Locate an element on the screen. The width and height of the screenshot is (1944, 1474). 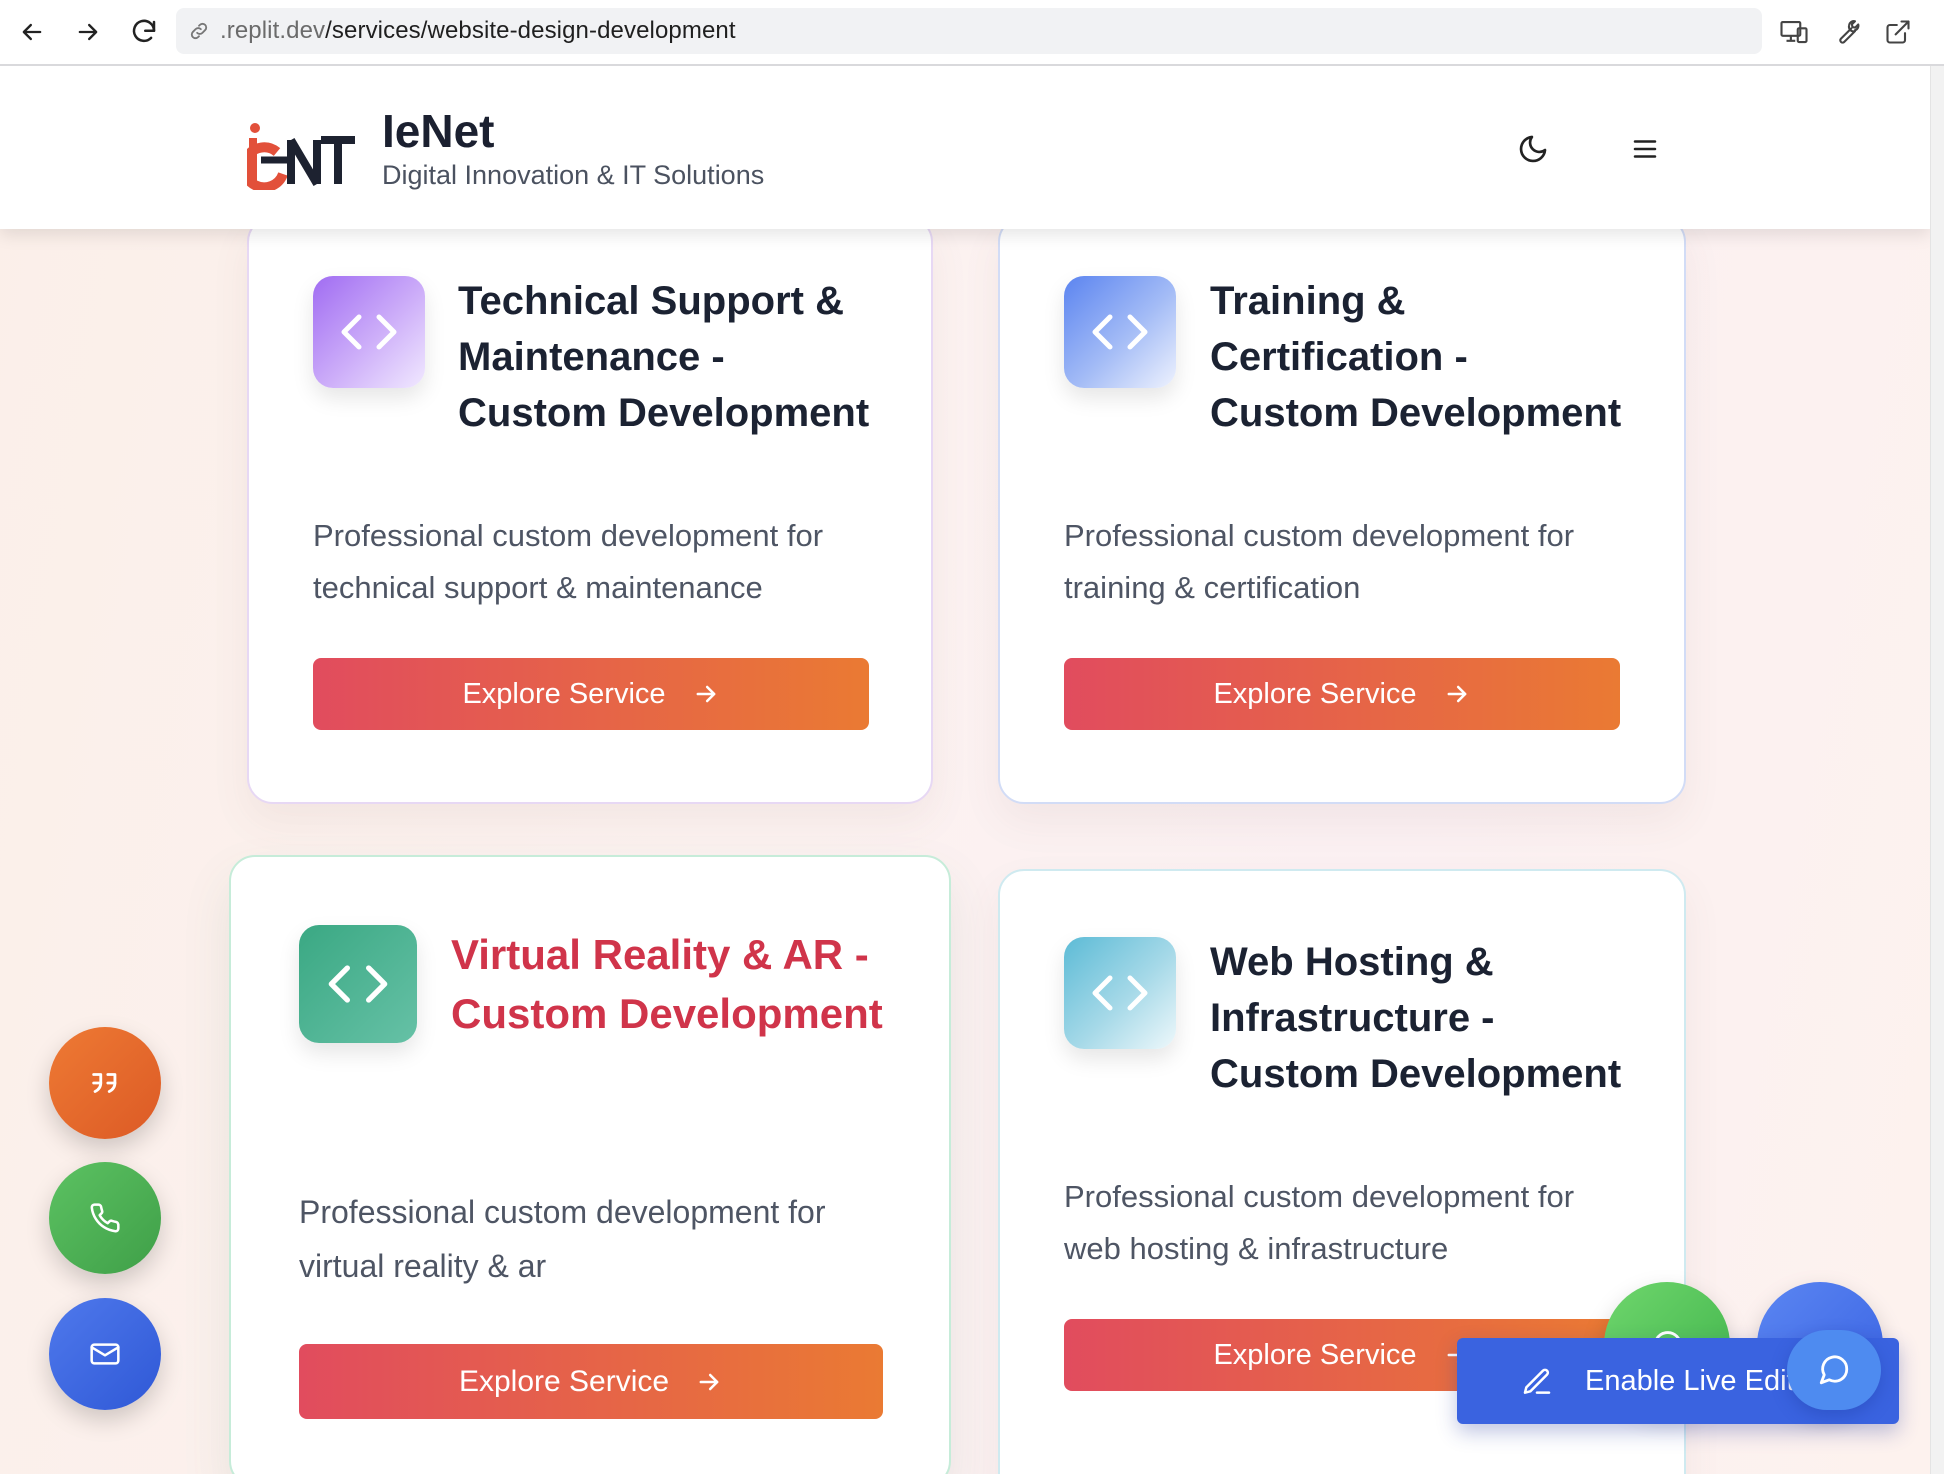
site-header: IeNet Digital Innovation & IT Solutions is located at coordinates (965, 147).